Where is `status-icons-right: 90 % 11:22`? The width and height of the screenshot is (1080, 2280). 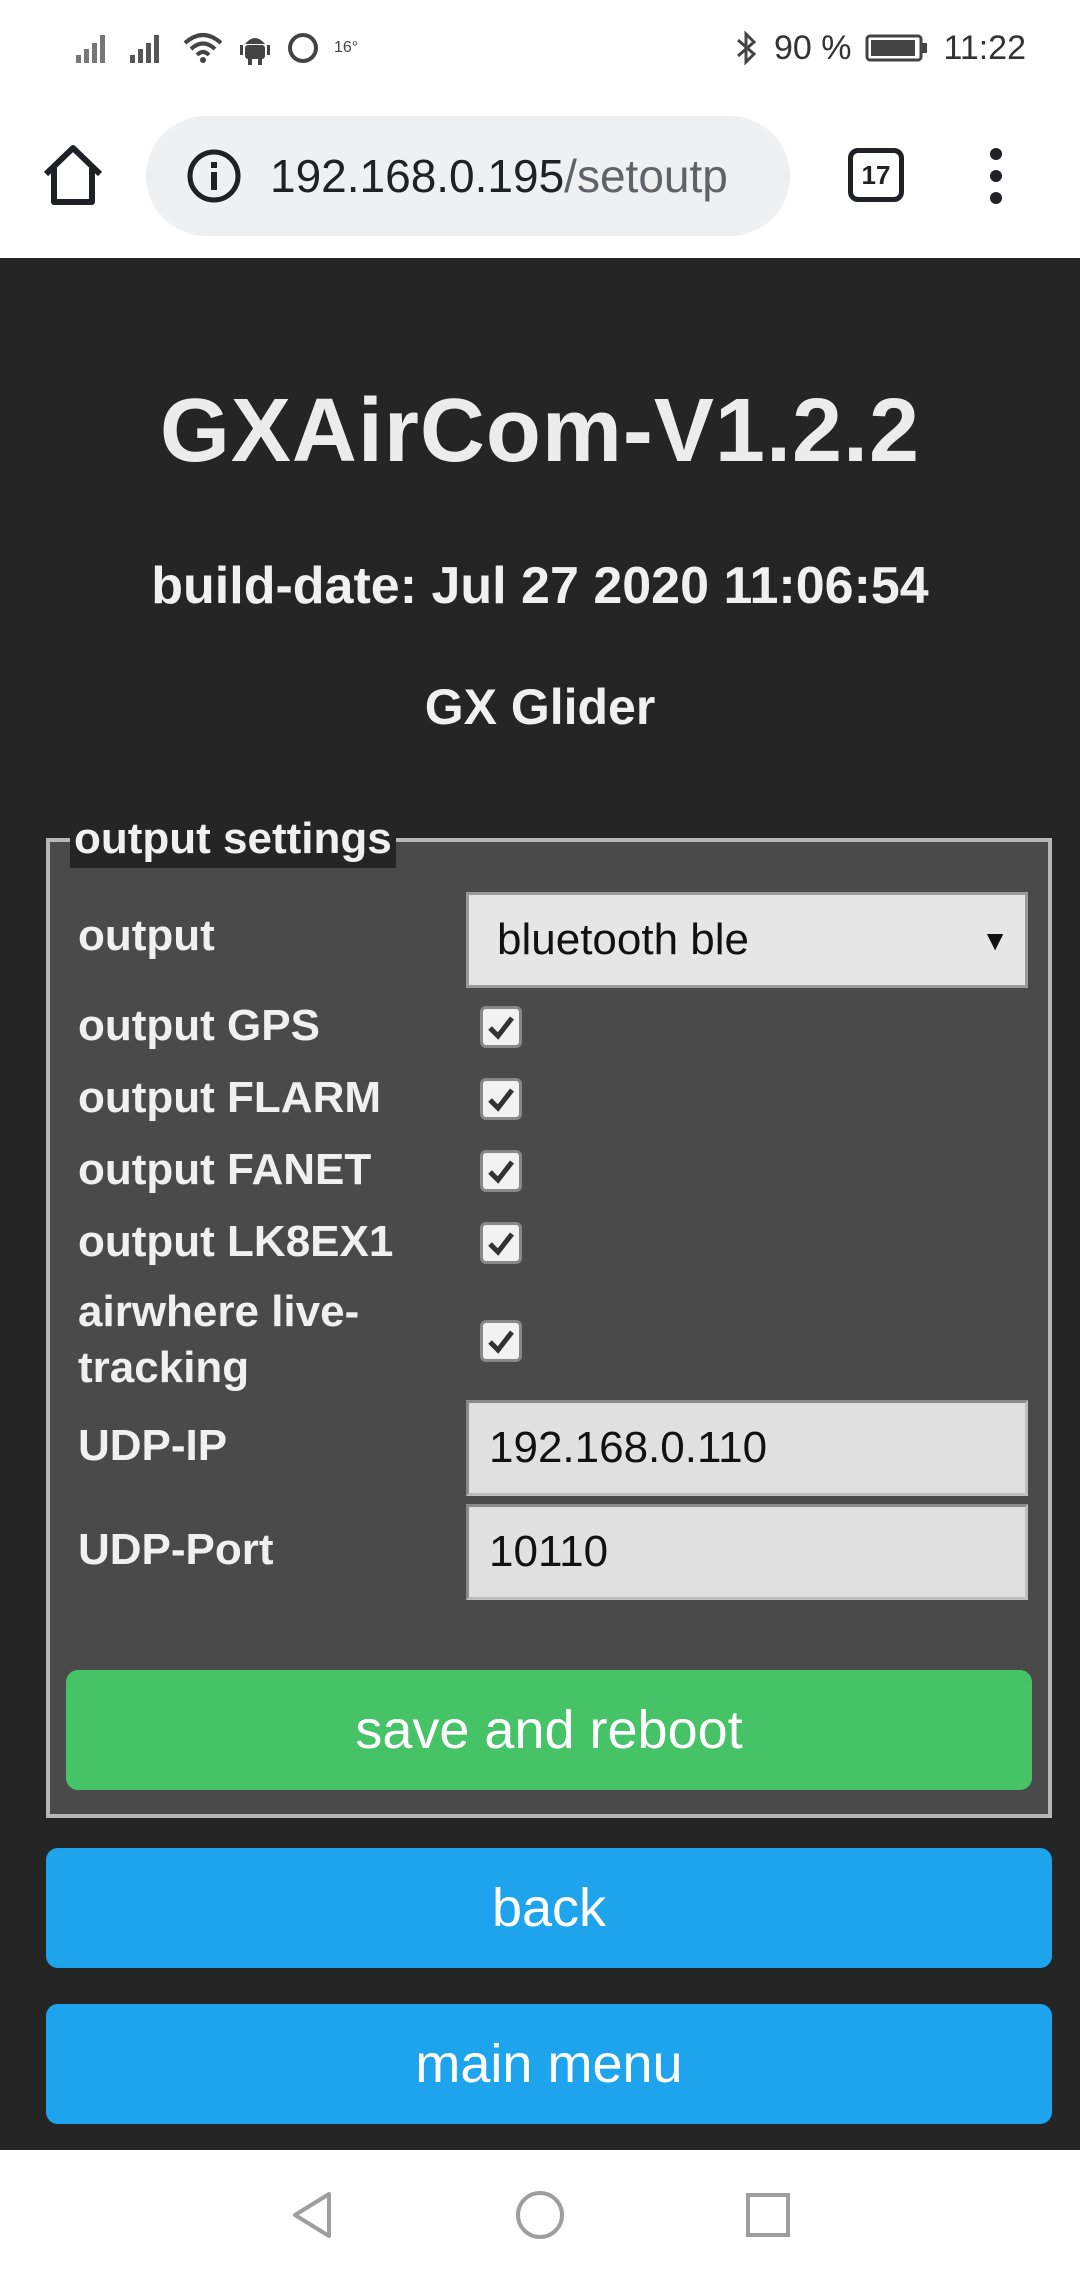
status-icons-right: 90 % 11:22 is located at coordinates (880, 48).